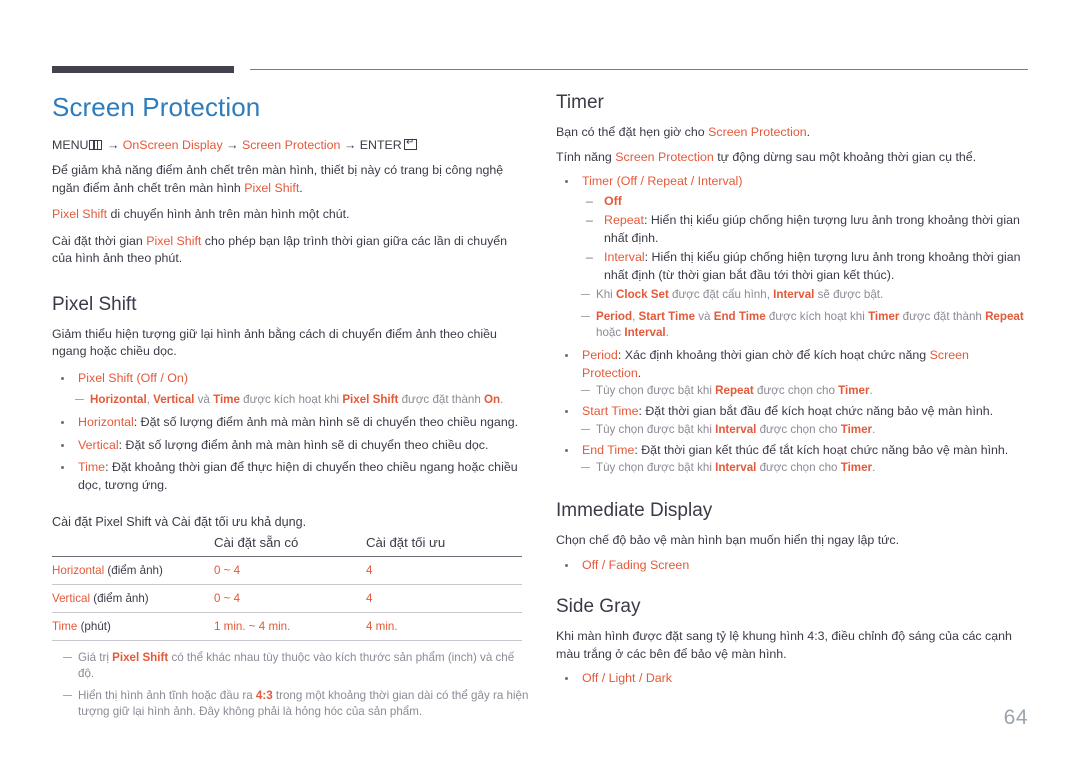 The height and width of the screenshot is (763, 1080). What do you see at coordinates (580, 102) in the screenshot?
I see `section-heading-timer: Timer` at bounding box center [580, 102].